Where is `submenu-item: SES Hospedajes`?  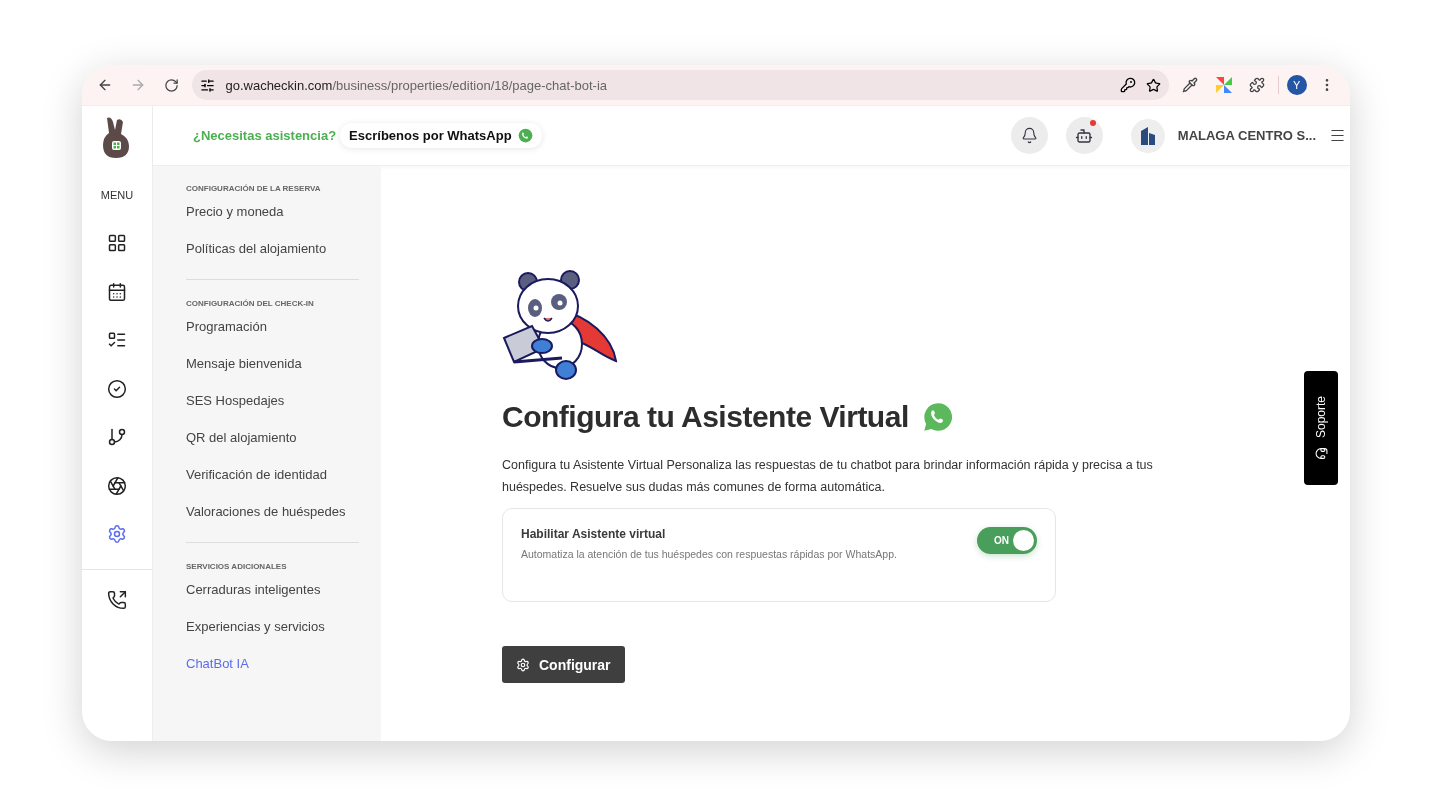
submenu-item: SES Hospedajes is located at coordinates (272, 409).